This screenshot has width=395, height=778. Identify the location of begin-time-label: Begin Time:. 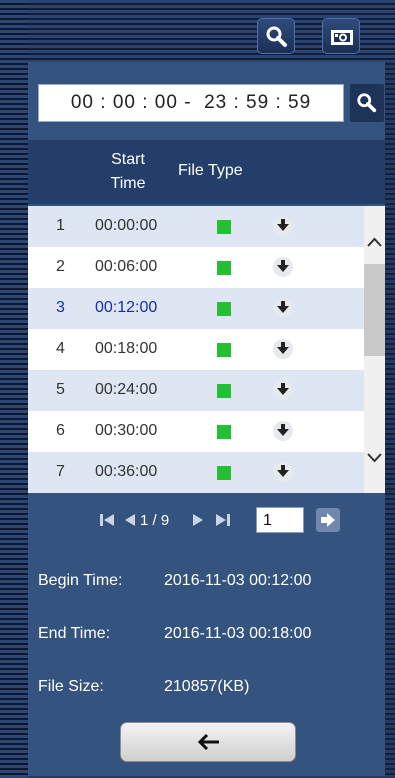
(80, 580).